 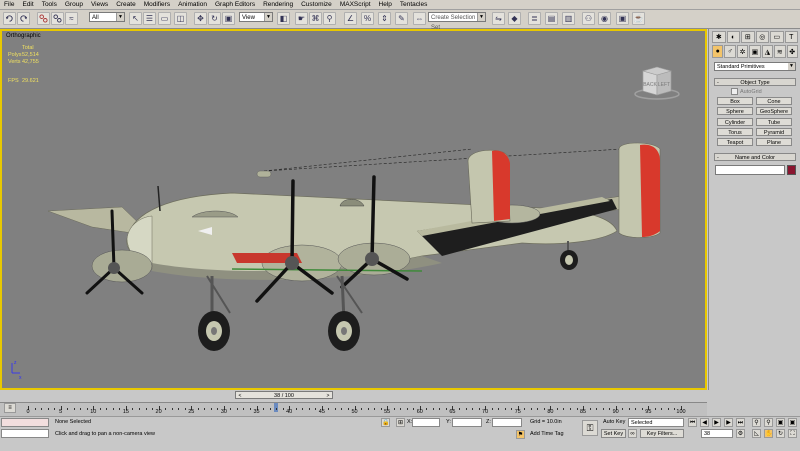 What do you see at coordinates (419, 18) in the screenshot?
I see `mirror-icon: ⇔` at bounding box center [419, 18].